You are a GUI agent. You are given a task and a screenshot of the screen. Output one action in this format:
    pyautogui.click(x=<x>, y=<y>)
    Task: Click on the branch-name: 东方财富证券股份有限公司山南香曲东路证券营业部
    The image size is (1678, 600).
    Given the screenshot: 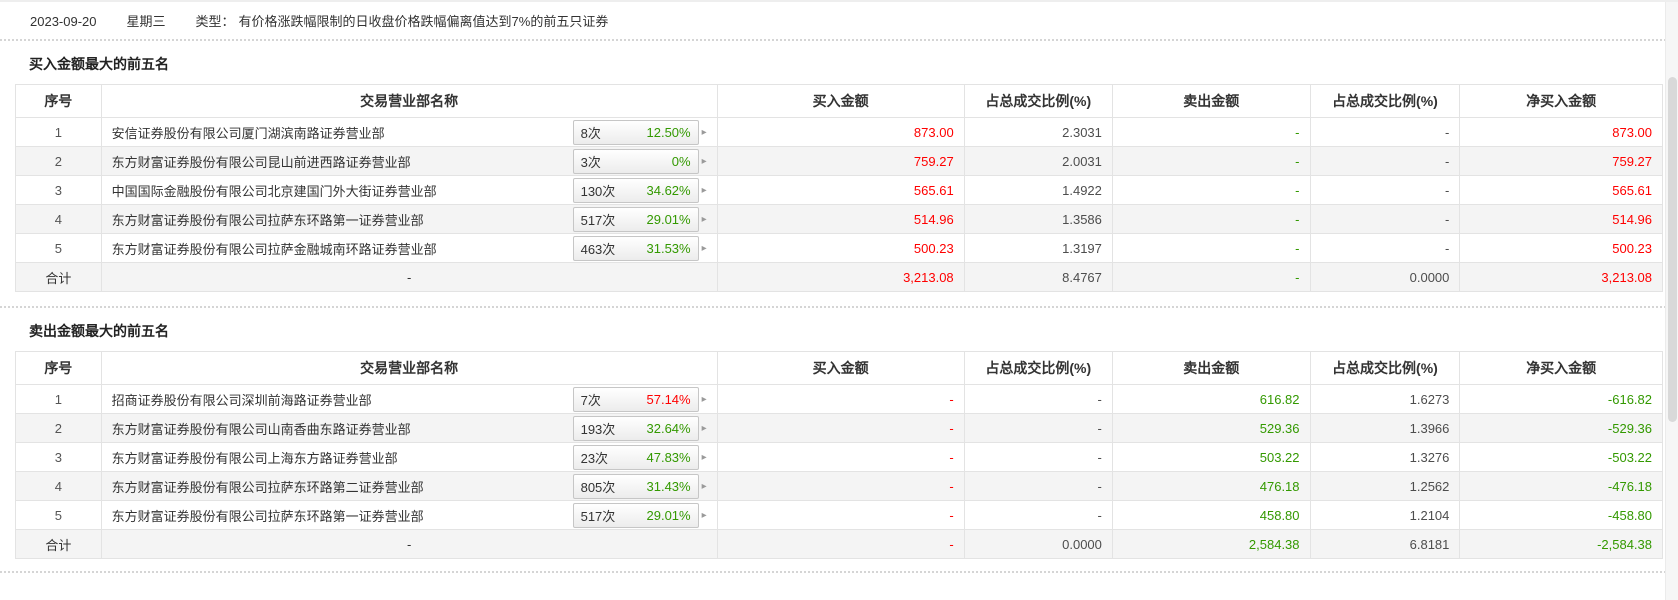 What is the action you would take?
    pyautogui.click(x=261, y=429)
    